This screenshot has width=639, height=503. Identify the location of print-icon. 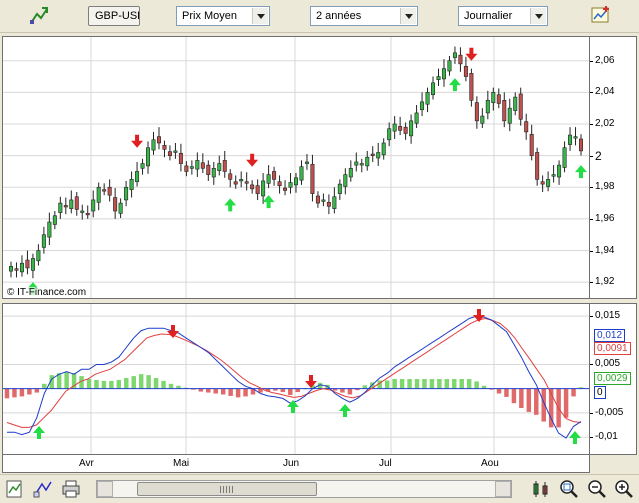
(71, 489).